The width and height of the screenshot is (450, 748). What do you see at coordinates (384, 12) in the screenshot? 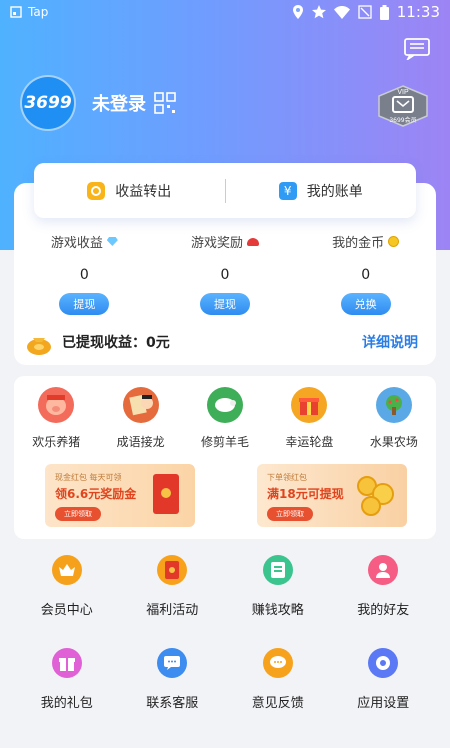
I see `battery-icon` at bounding box center [384, 12].